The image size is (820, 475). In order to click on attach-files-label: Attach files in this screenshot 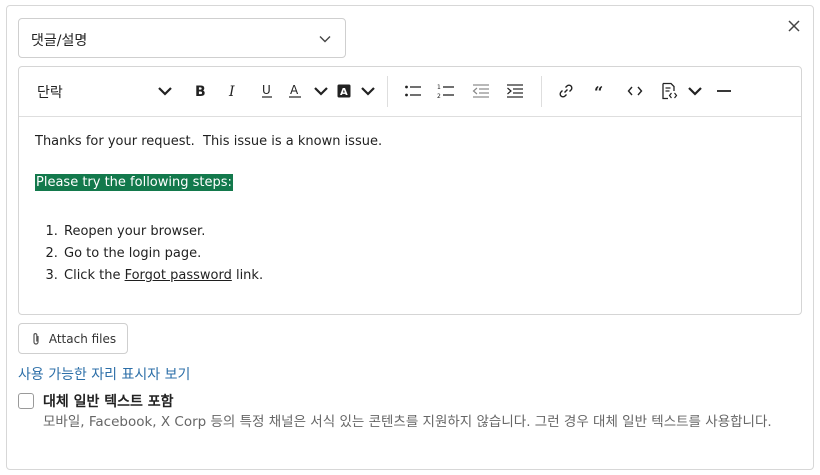, I will do `click(82, 338)`.